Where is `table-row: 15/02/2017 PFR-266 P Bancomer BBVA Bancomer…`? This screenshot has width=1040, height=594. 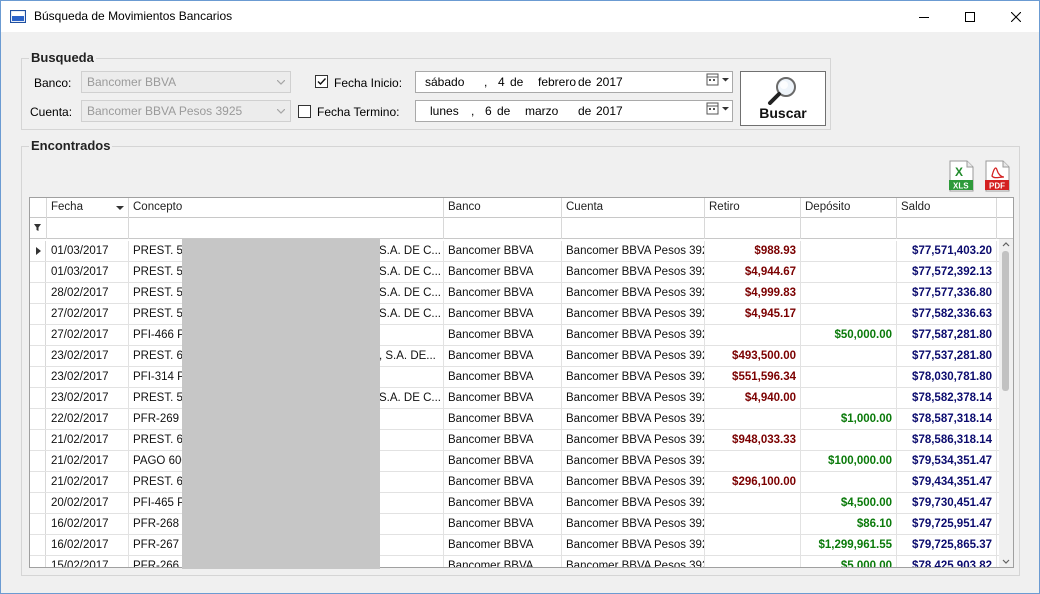 table-row: 15/02/2017 PFR-266 P Bancomer BBVA Bancomer… is located at coordinates (515, 561).